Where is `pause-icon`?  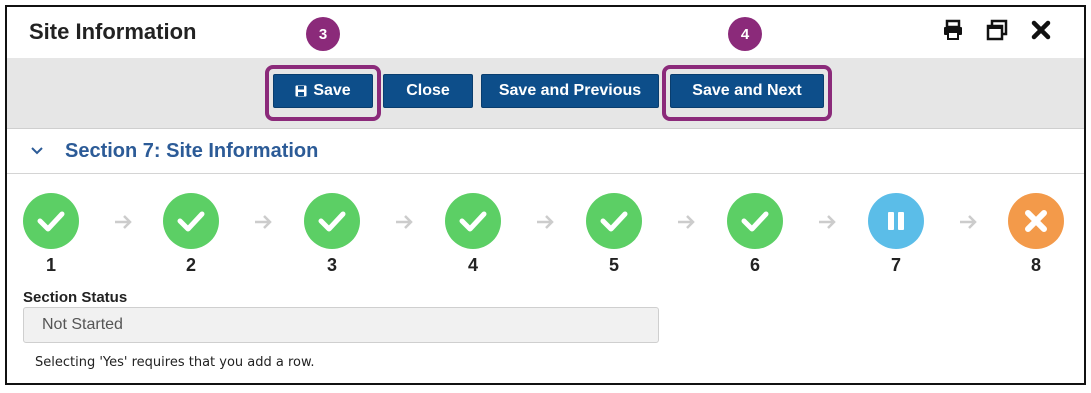 pause-icon is located at coordinates (896, 221).